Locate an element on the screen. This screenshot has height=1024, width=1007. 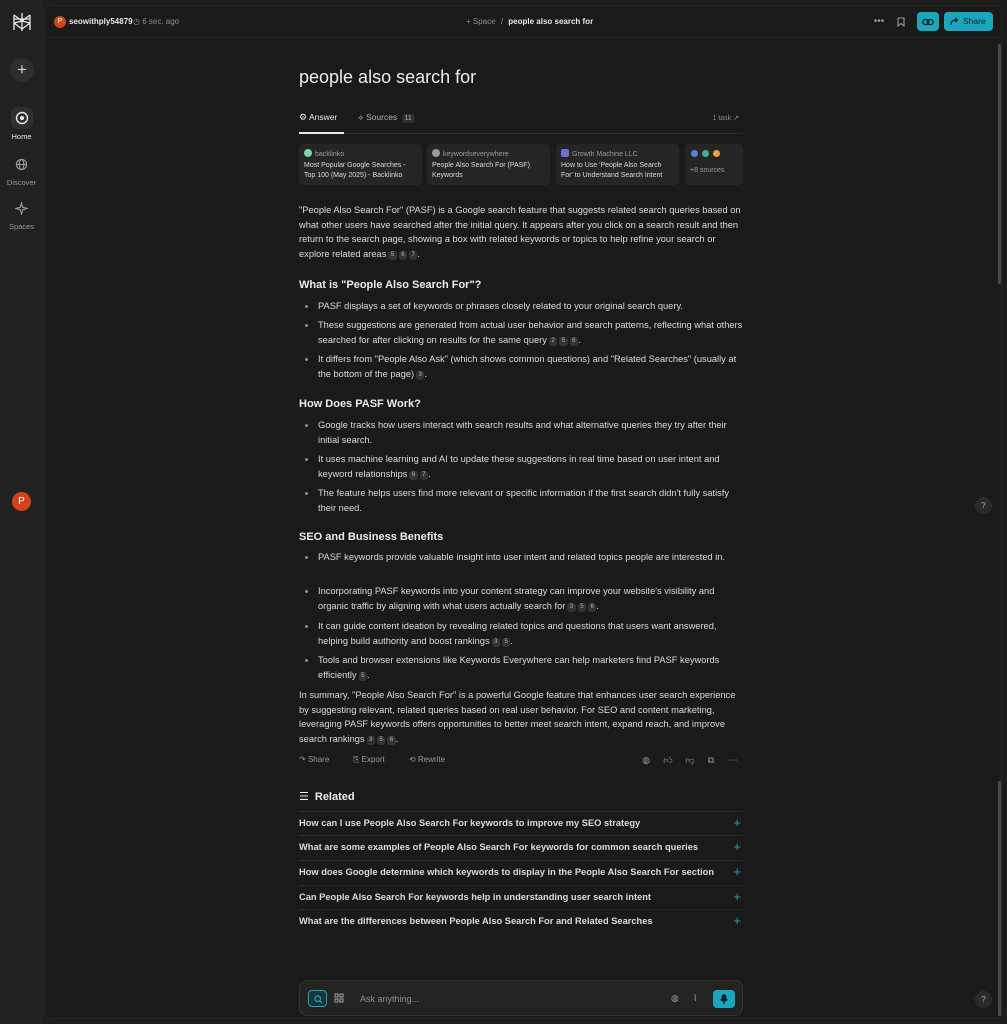
sidebar-item-spaces: Spaces is located at coordinates (21, 214).